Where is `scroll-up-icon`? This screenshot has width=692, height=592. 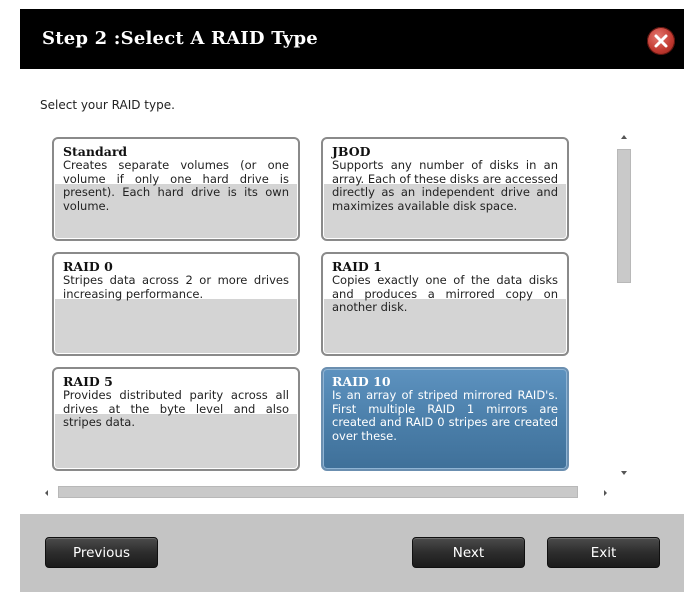 scroll-up-icon is located at coordinates (624, 137).